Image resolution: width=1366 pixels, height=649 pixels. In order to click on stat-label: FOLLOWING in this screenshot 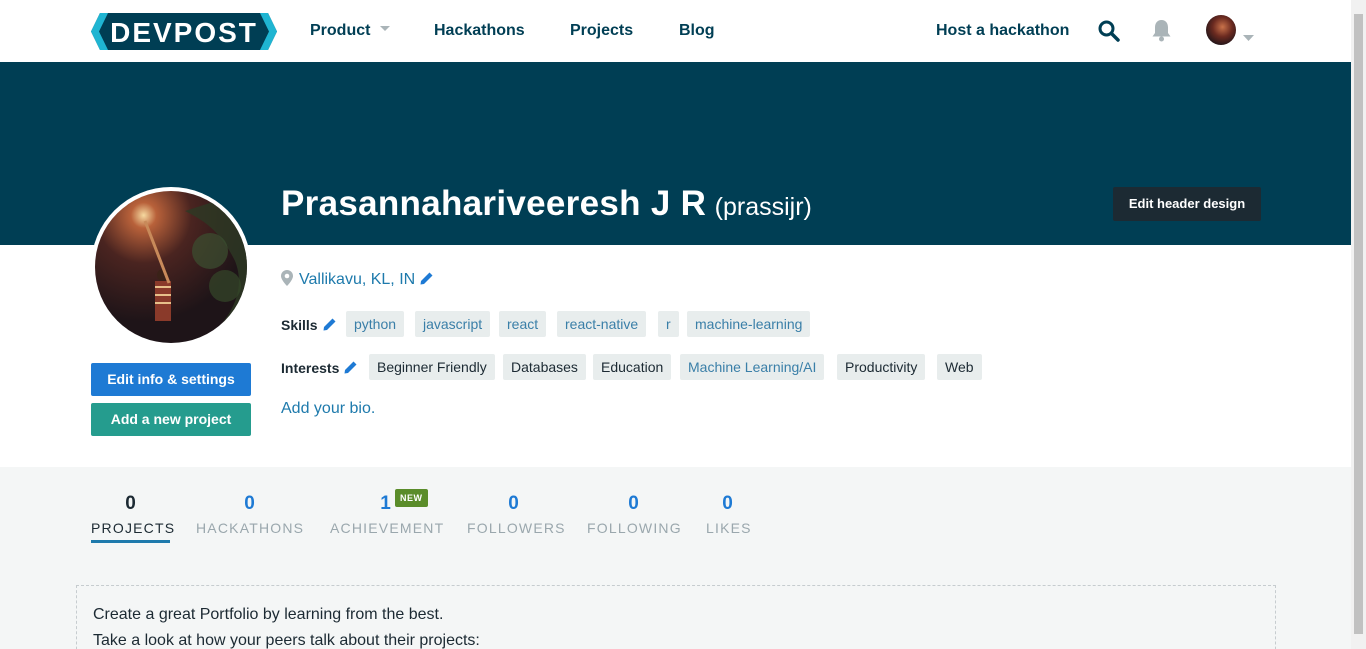, I will do `click(634, 528)`.